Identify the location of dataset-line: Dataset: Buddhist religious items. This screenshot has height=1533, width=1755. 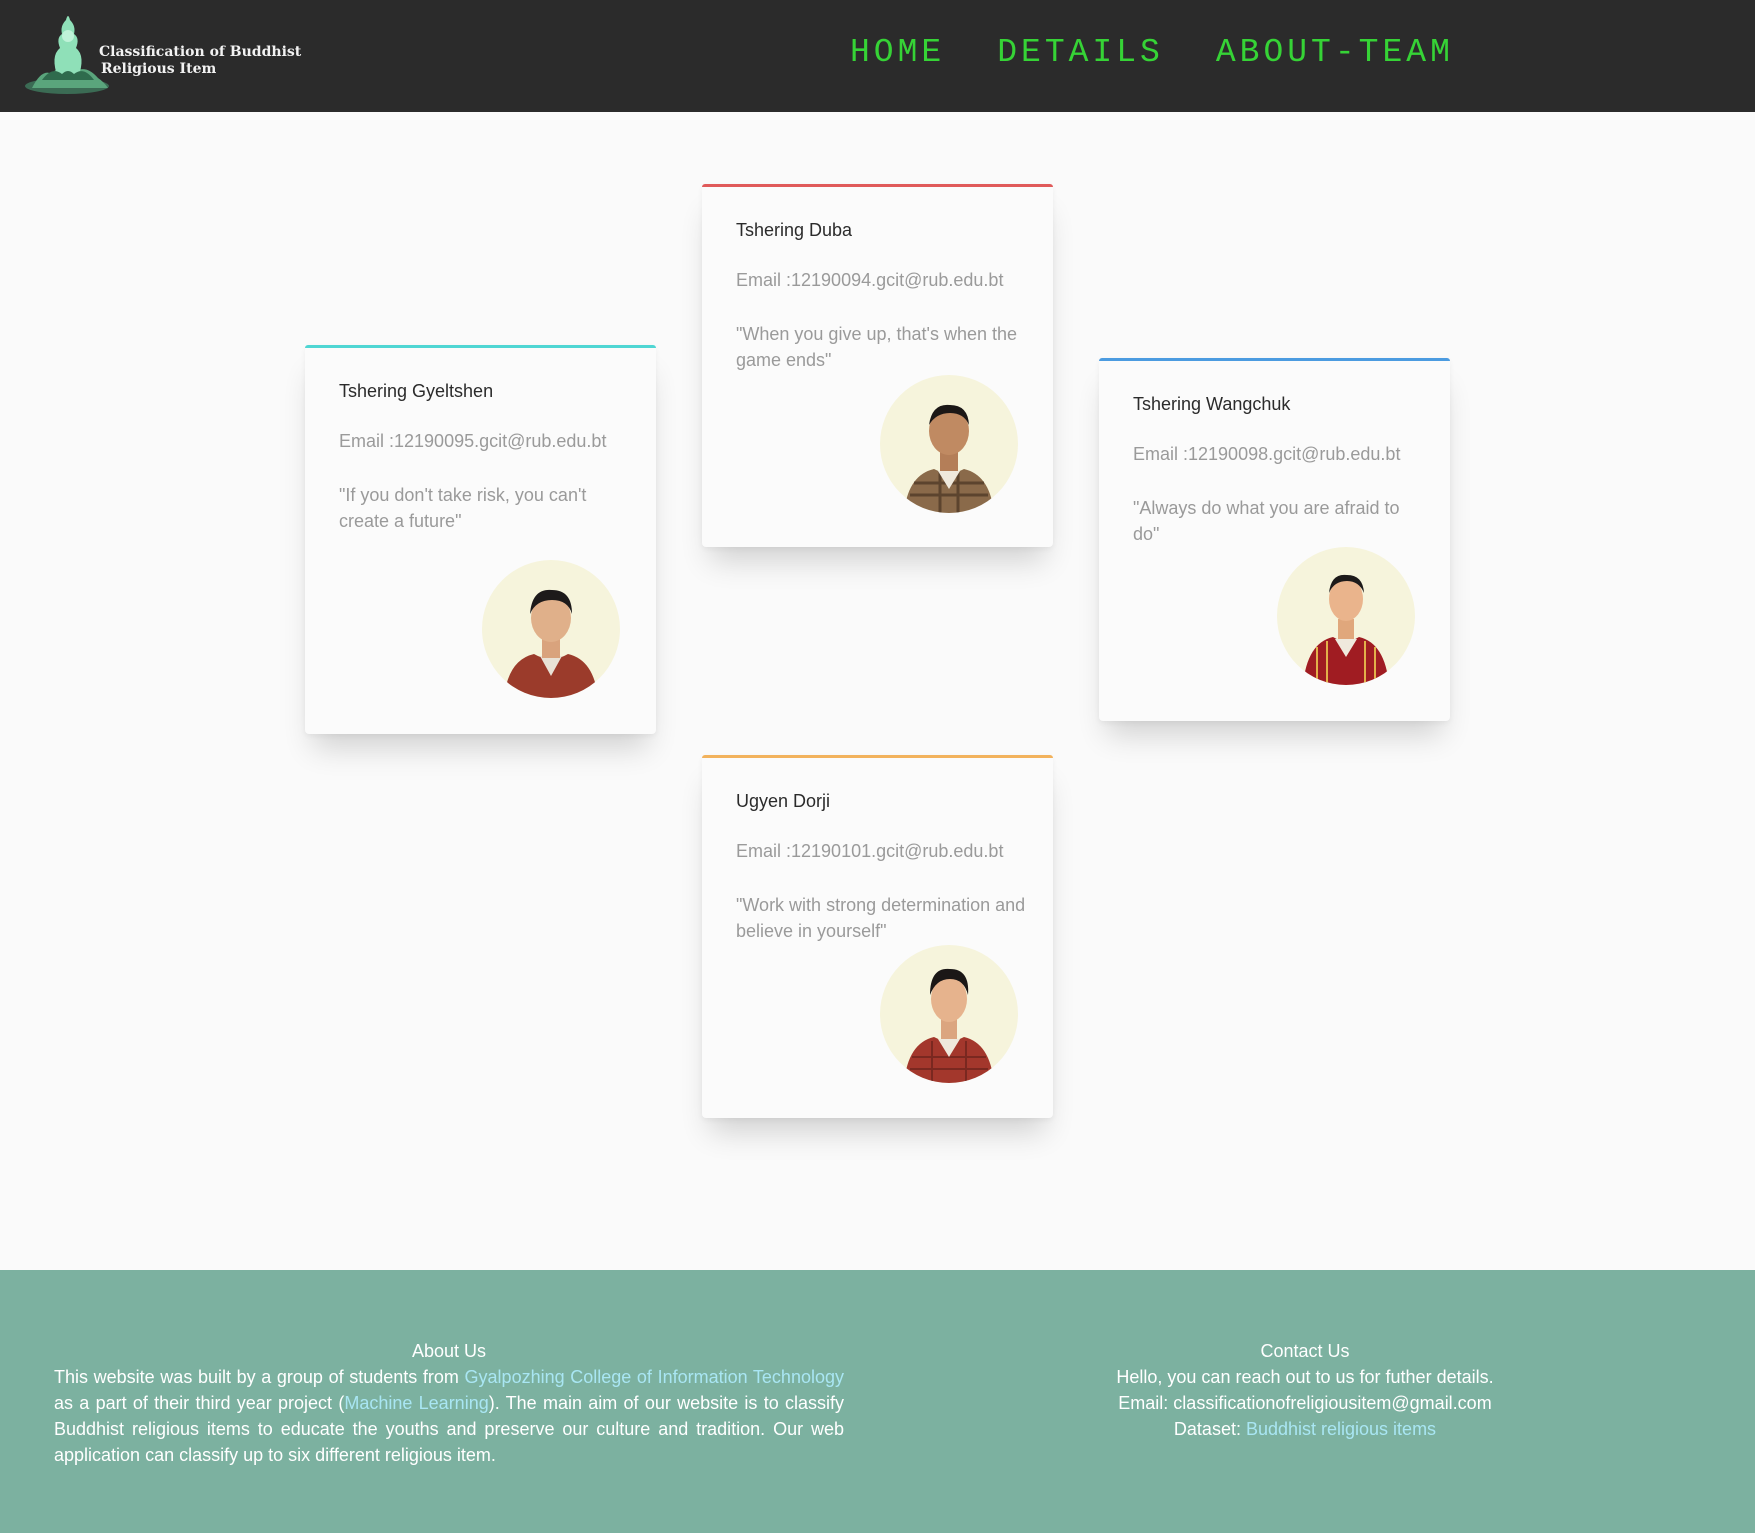
(1305, 1429).